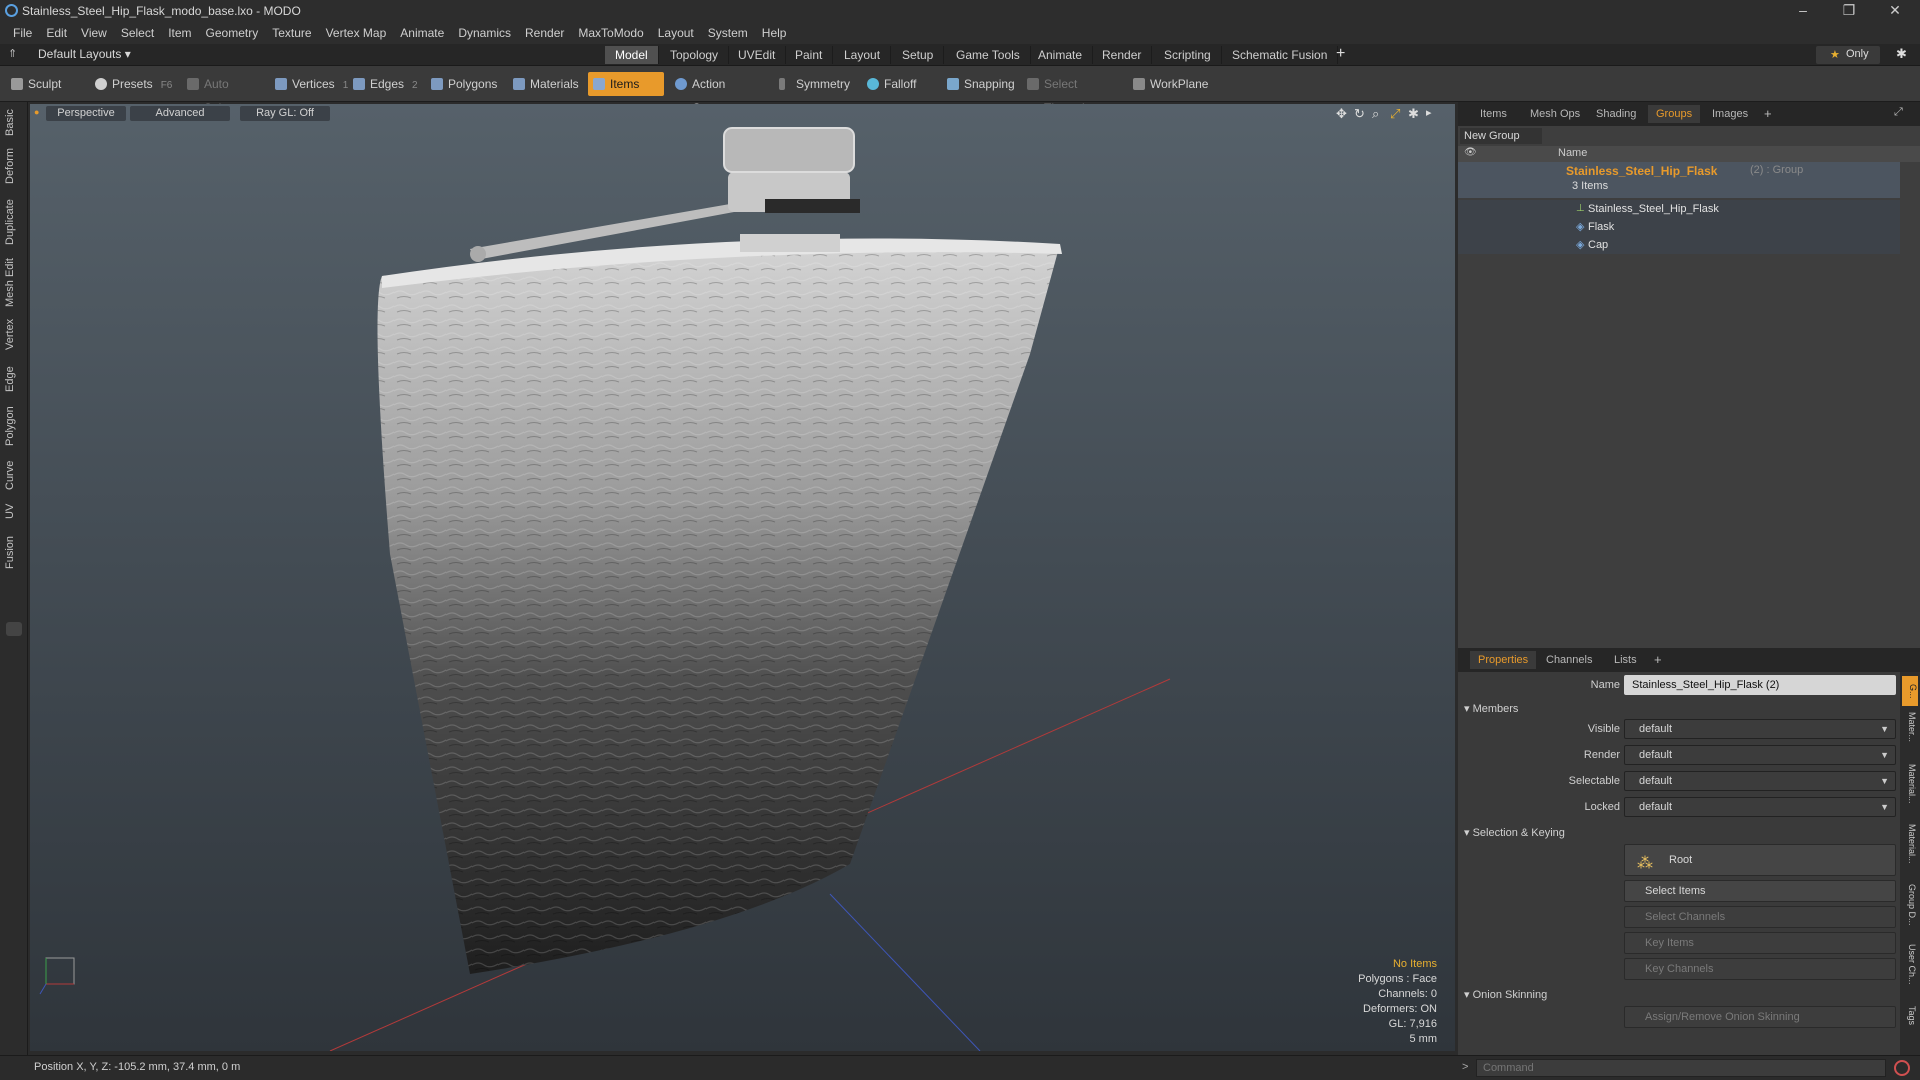  Describe the element at coordinates (1503, 660) in the screenshot. I see `tab-properties: Properties` at that location.